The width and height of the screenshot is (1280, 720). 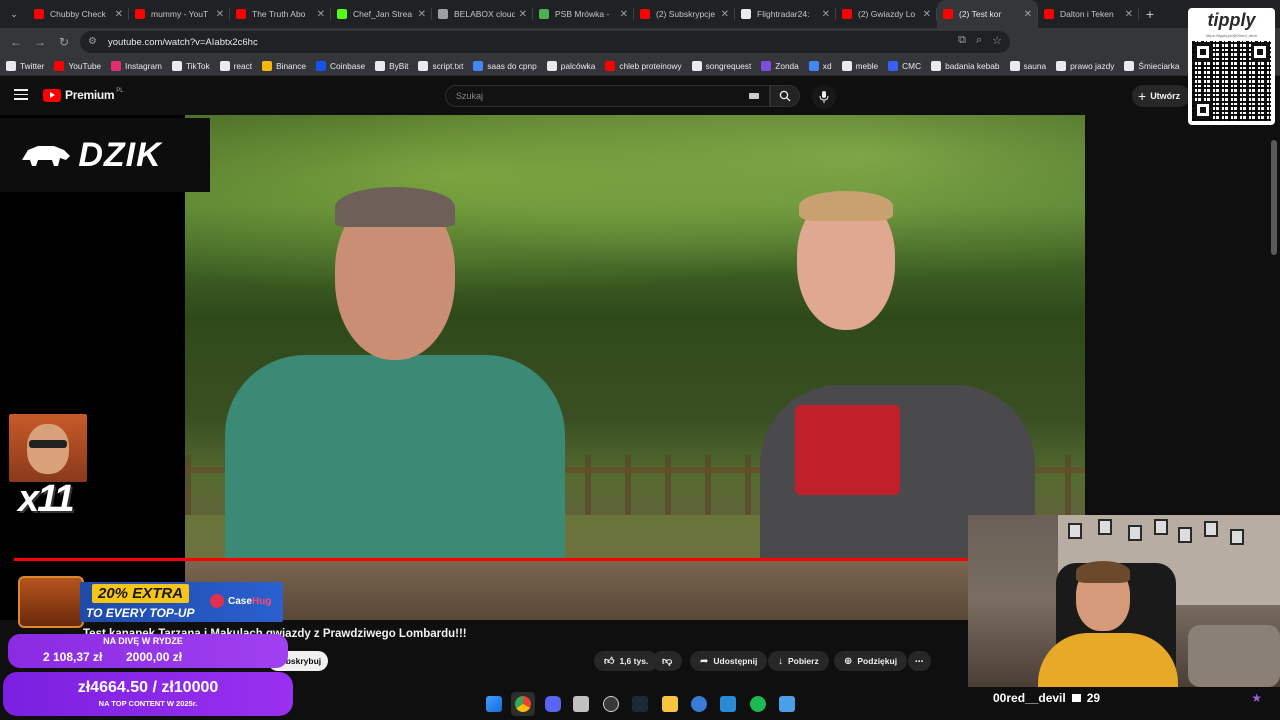 I want to click on dislike-button: 👎︎, so click(x=667, y=661).